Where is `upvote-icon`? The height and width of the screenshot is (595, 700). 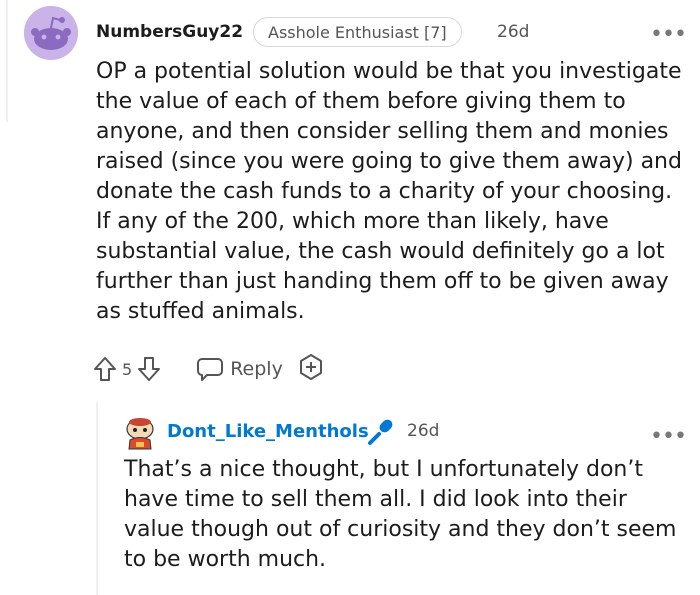 upvote-icon is located at coordinates (105, 369).